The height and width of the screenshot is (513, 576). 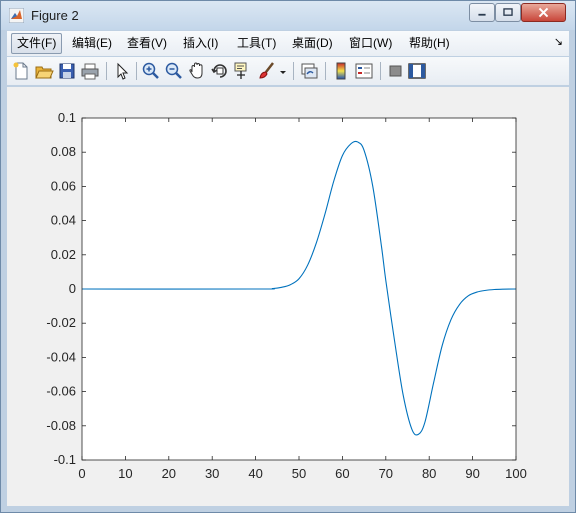 I want to click on hide-plot-tools-icon, so click(x=395, y=71).